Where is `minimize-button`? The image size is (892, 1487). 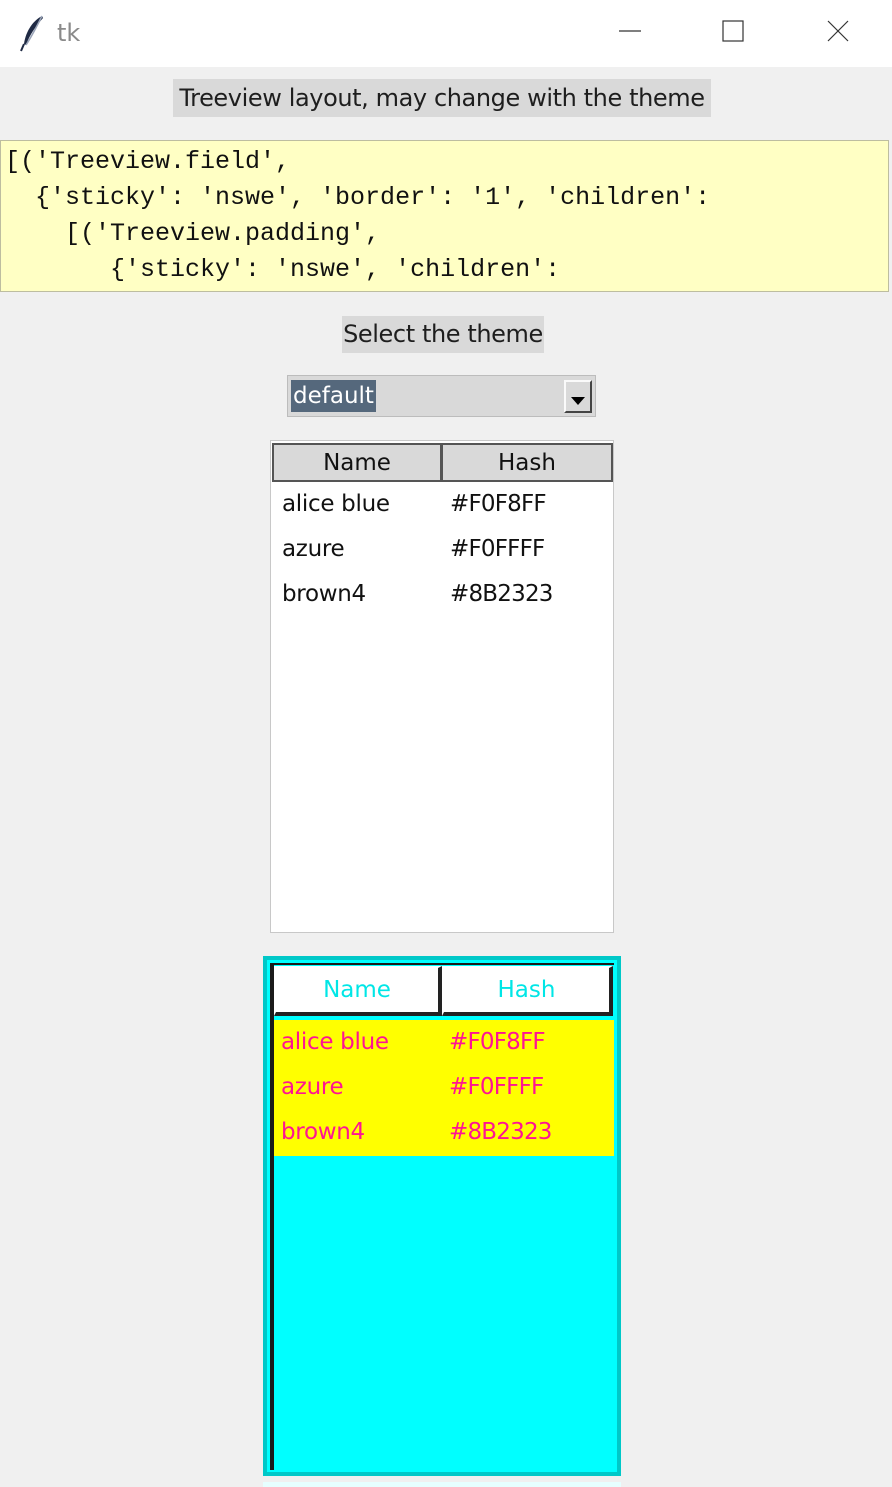
minimize-button is located at coordinates (630, 31).